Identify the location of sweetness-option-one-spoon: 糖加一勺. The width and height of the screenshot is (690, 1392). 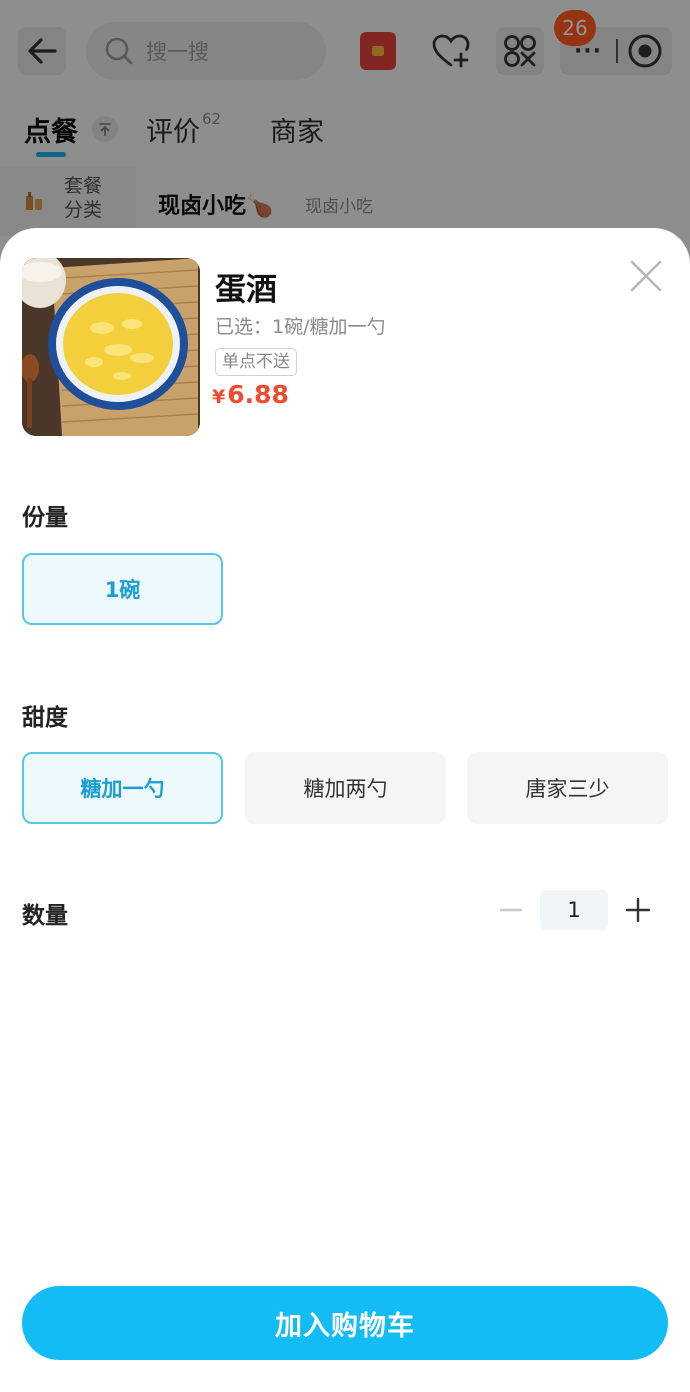
(122, 788).